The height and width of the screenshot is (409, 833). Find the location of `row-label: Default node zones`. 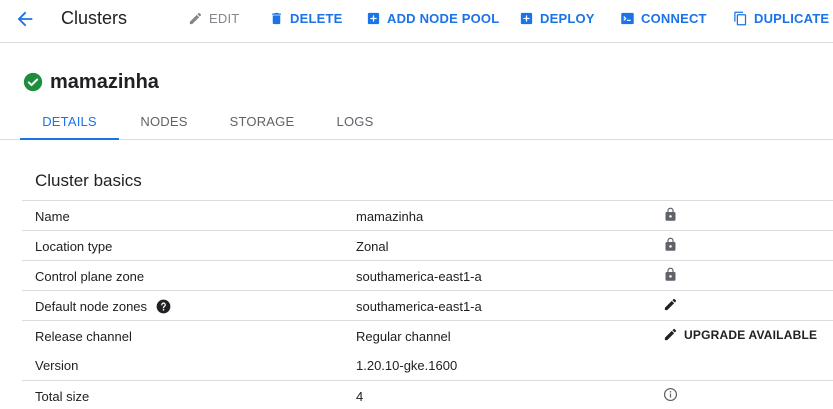

row-label: Default node zones is located at coordinates (91, 306).